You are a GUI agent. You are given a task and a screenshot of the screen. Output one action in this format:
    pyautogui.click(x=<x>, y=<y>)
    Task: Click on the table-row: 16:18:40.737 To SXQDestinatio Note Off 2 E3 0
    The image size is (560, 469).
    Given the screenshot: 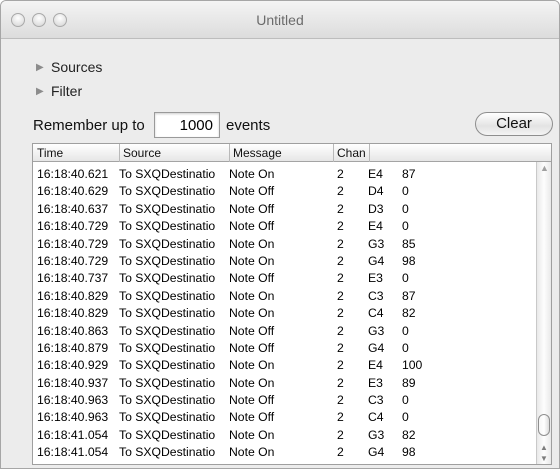 What is the action you would take?
    pyautogui.click(x=285, y=278)
    